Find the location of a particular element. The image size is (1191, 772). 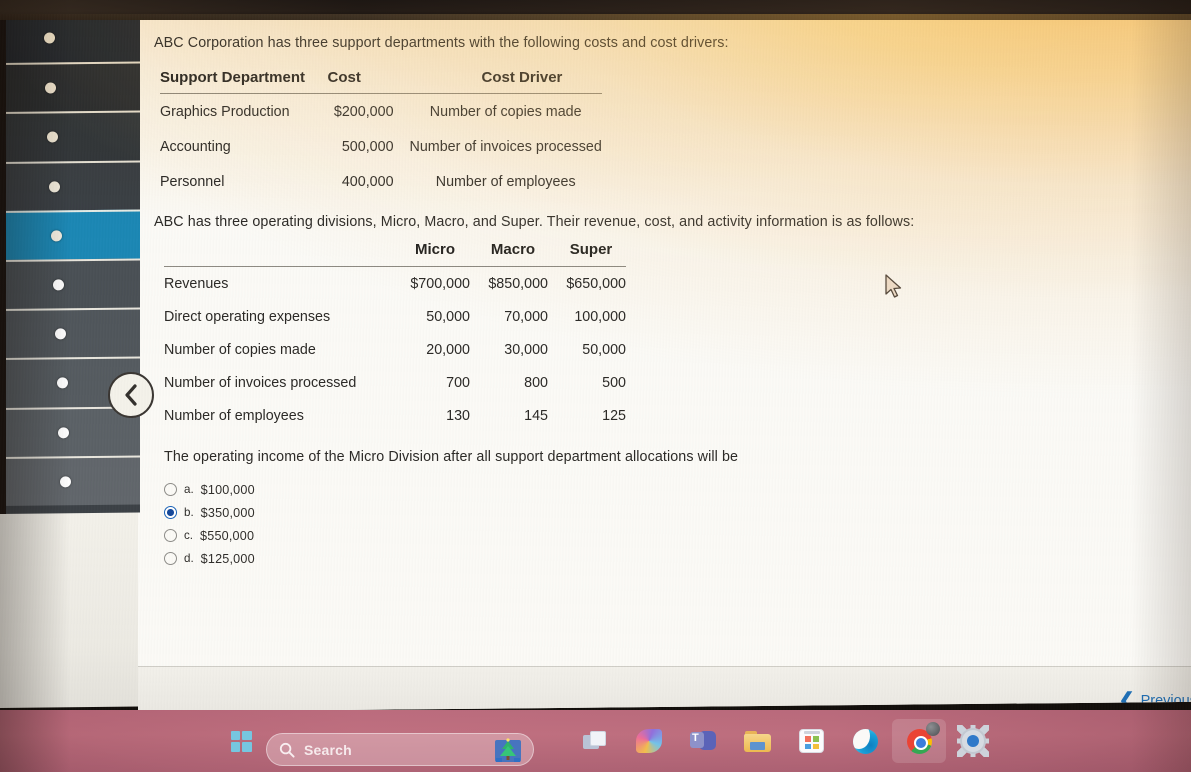

teams-button: T is located at coordinates (703, 741).